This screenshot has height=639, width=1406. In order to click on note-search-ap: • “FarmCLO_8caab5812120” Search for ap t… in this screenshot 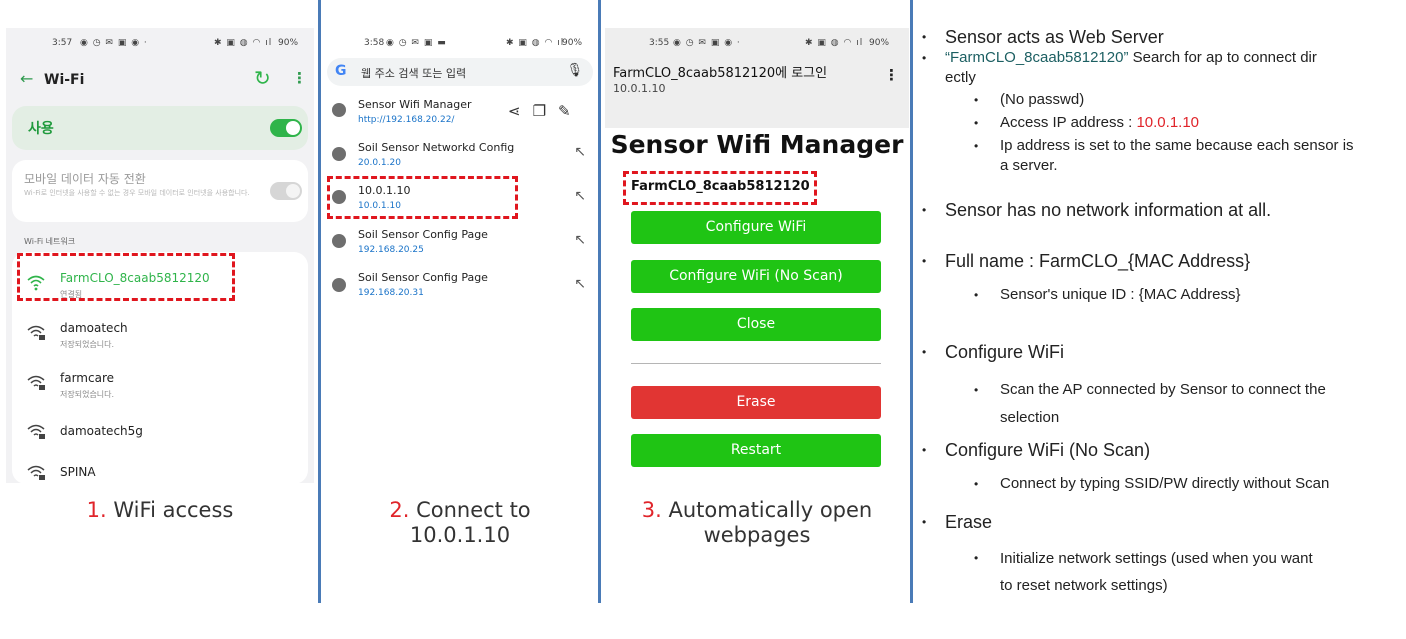, I will do `click(1161, 68)`.